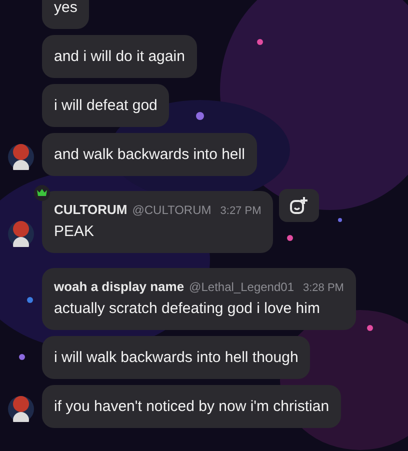  What do you see at coordinates (176, 357) in the screenshot?
I see `message-text: i will walk backwards into hell though` at bounding box center [176, 357].